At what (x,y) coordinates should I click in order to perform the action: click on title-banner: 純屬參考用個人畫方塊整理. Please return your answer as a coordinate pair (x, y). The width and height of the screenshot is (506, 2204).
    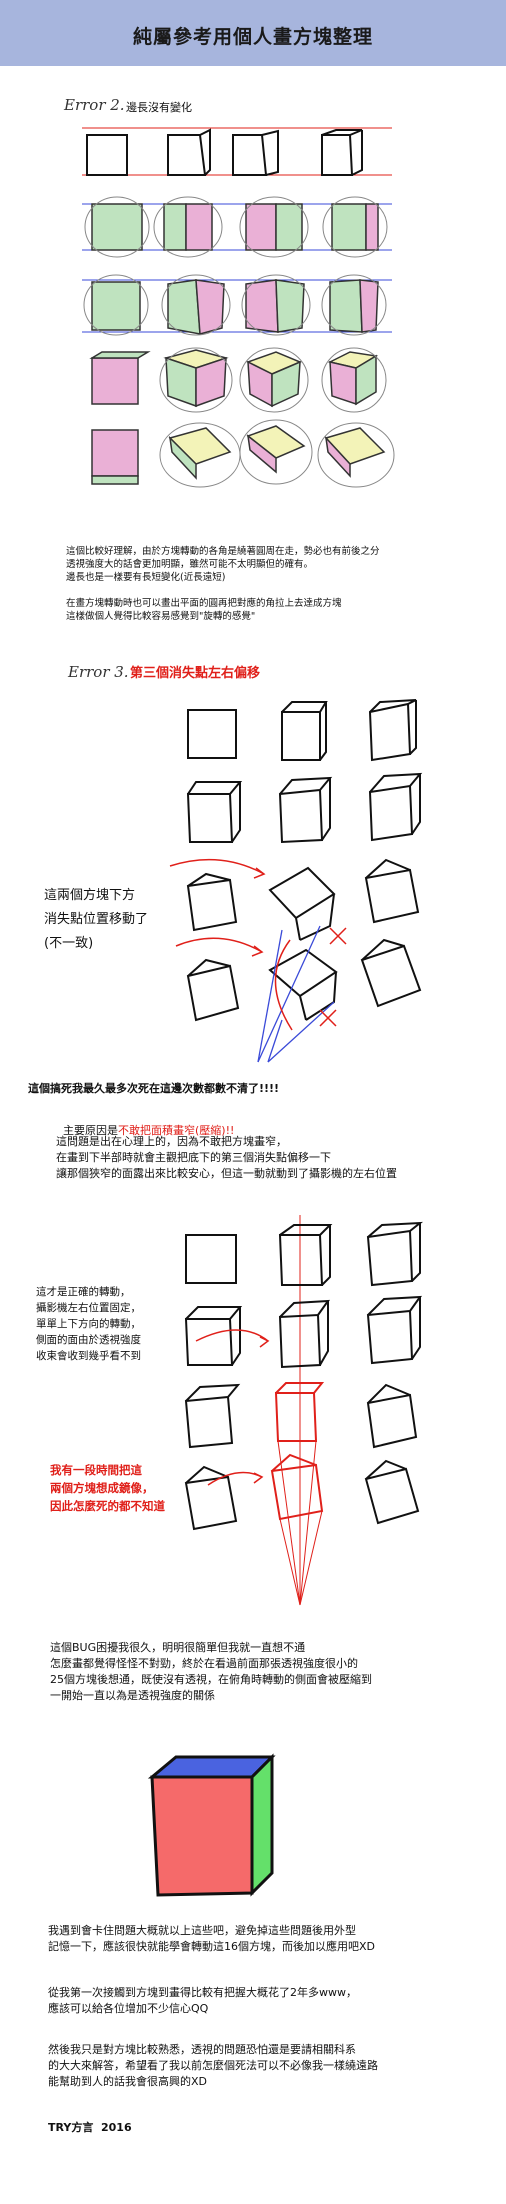
    Looking at the image, I should click on (253, 33).